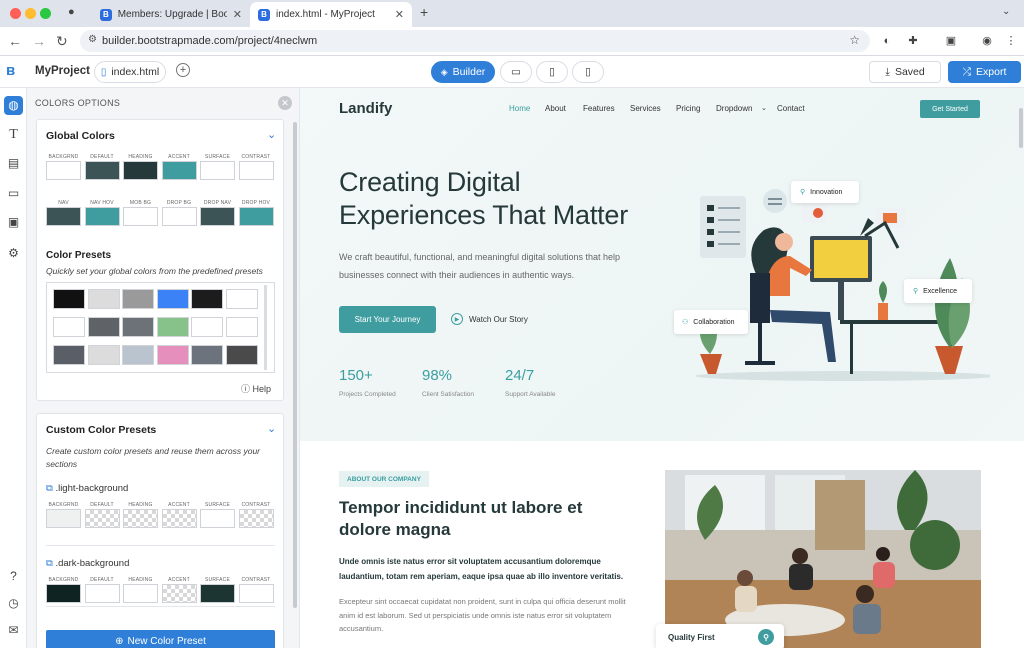  I want to click on history-clock-icon: ◷, so click(13, 603).